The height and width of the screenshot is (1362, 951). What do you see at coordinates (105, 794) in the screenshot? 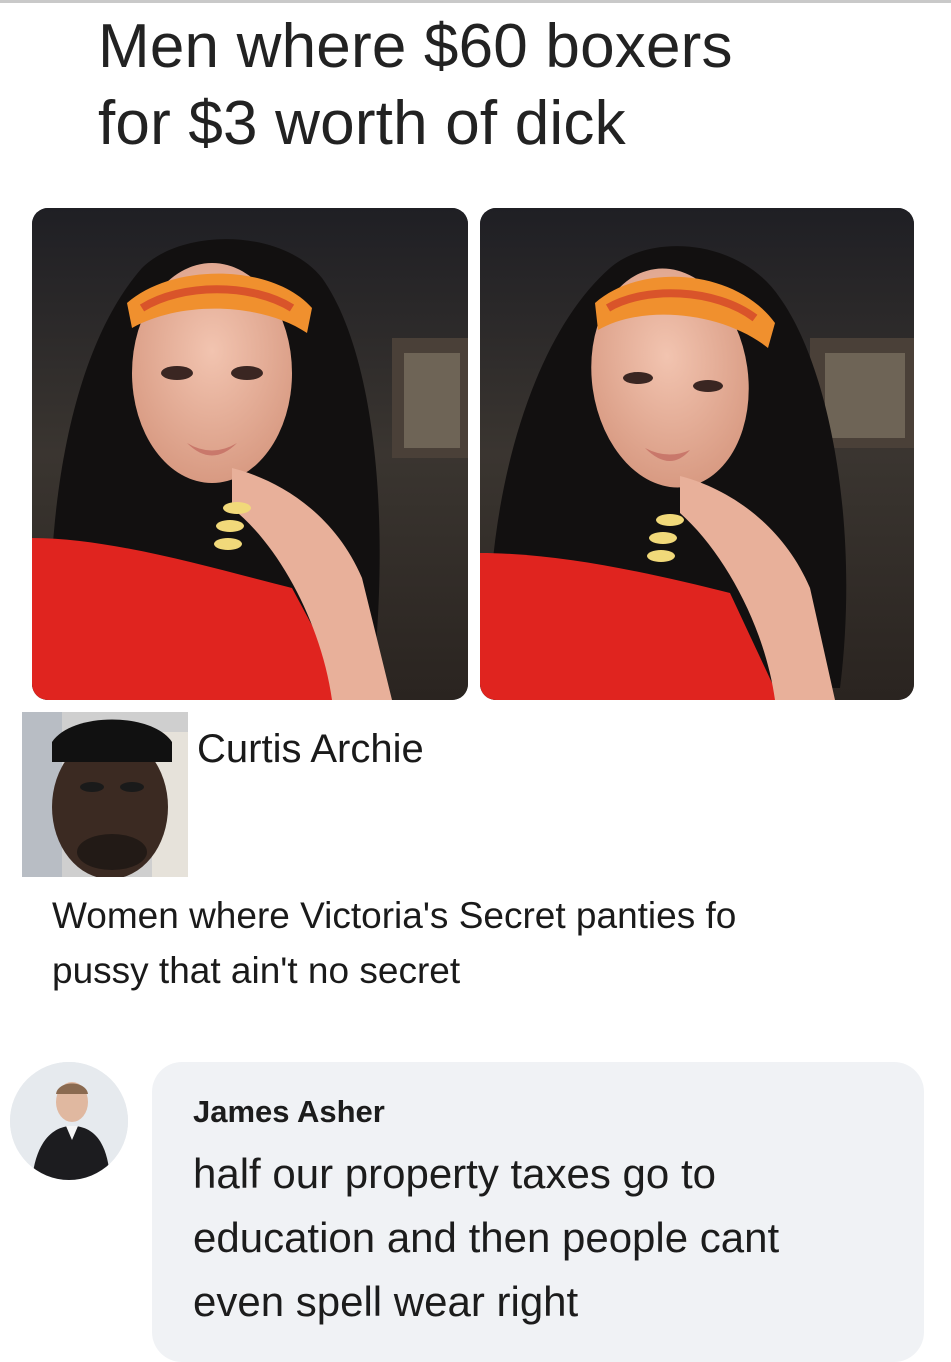
I see `man-avatar` at bounding box center [105, 794].